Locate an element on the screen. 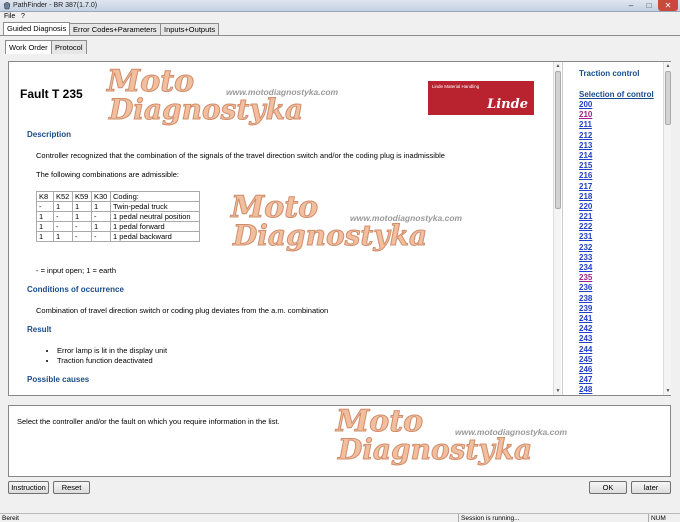 This screenshot has height=522, width=680. app-icon is located at coordinates (7, 6).